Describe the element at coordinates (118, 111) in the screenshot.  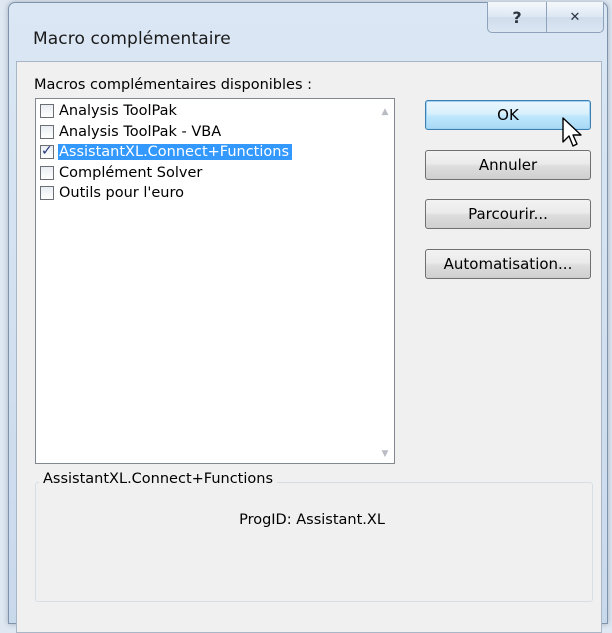
I see `list-item-label: Analysis ToolPak` at that location.